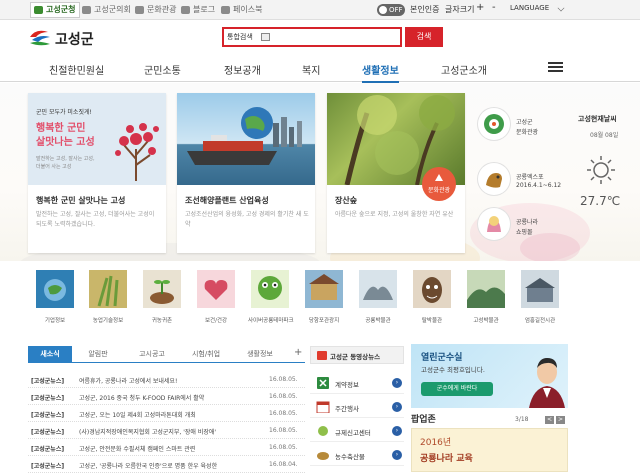  I want to click on shortcut-cyber-park: 사이버공룡테마파크, so click(271, 297).